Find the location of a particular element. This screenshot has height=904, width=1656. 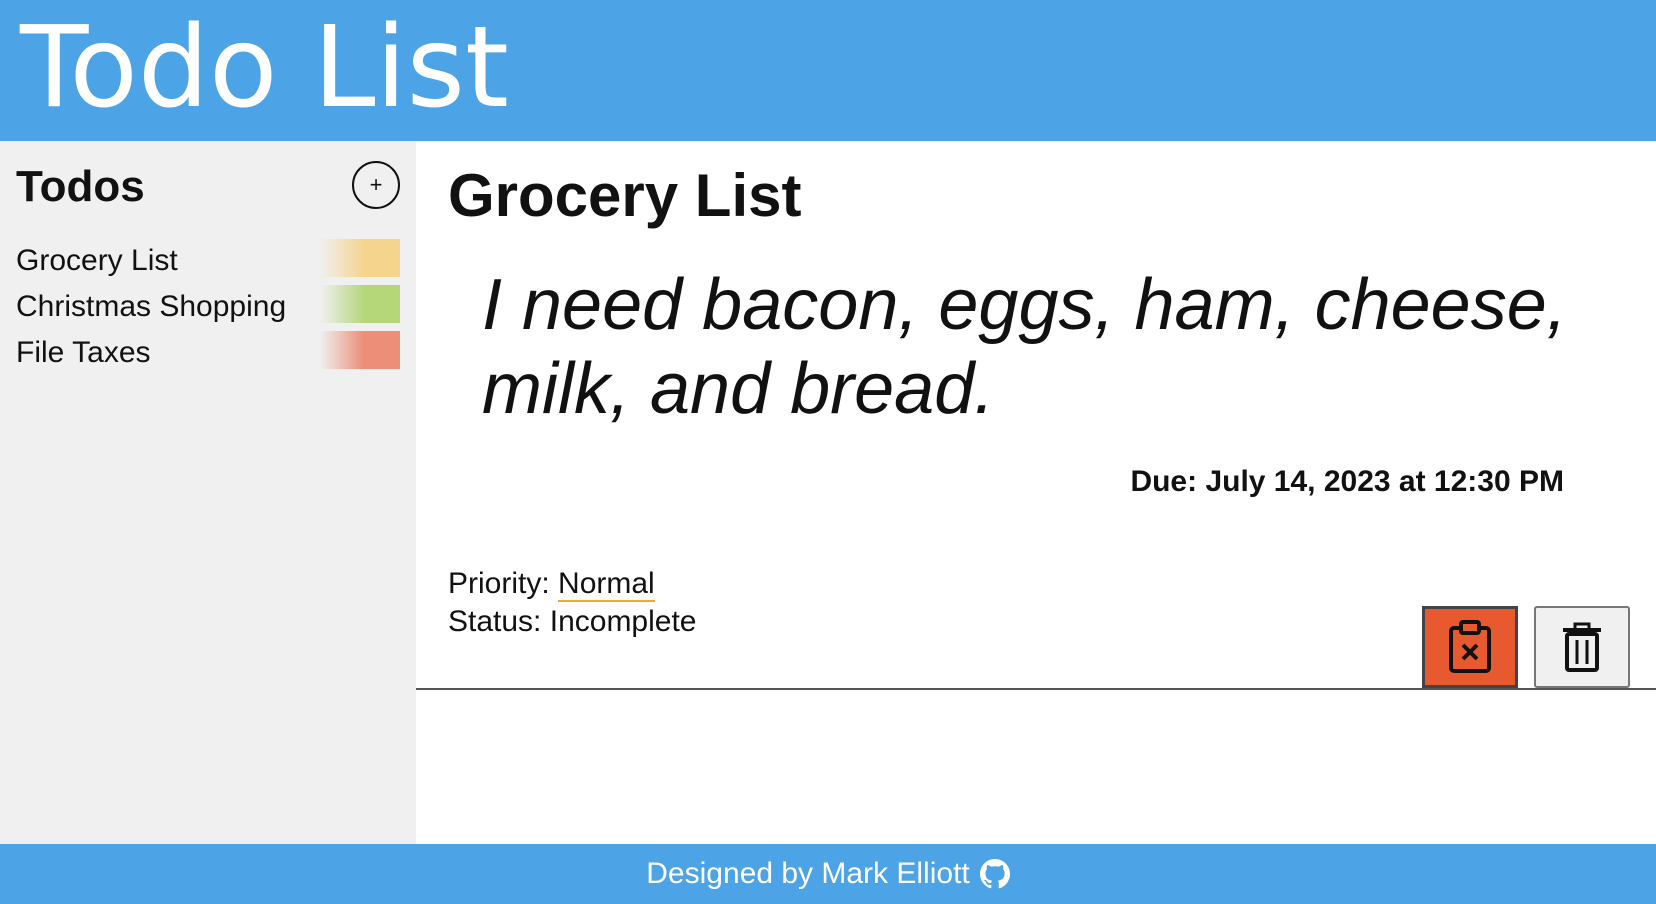

clipboard-x-icon is located at coordinates (1470, 646).